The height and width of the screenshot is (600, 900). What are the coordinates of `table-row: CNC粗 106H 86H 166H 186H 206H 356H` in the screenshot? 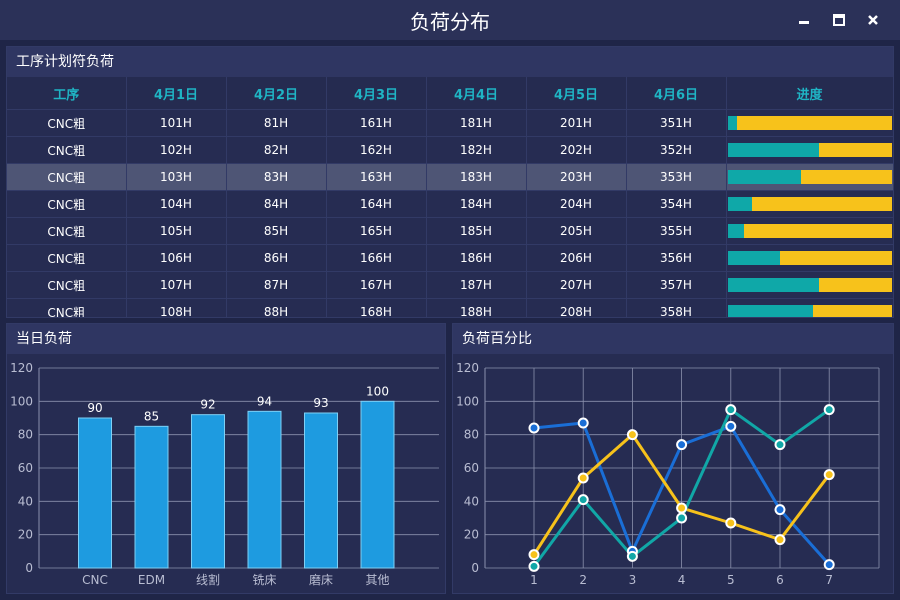 It's located at (450, 258).